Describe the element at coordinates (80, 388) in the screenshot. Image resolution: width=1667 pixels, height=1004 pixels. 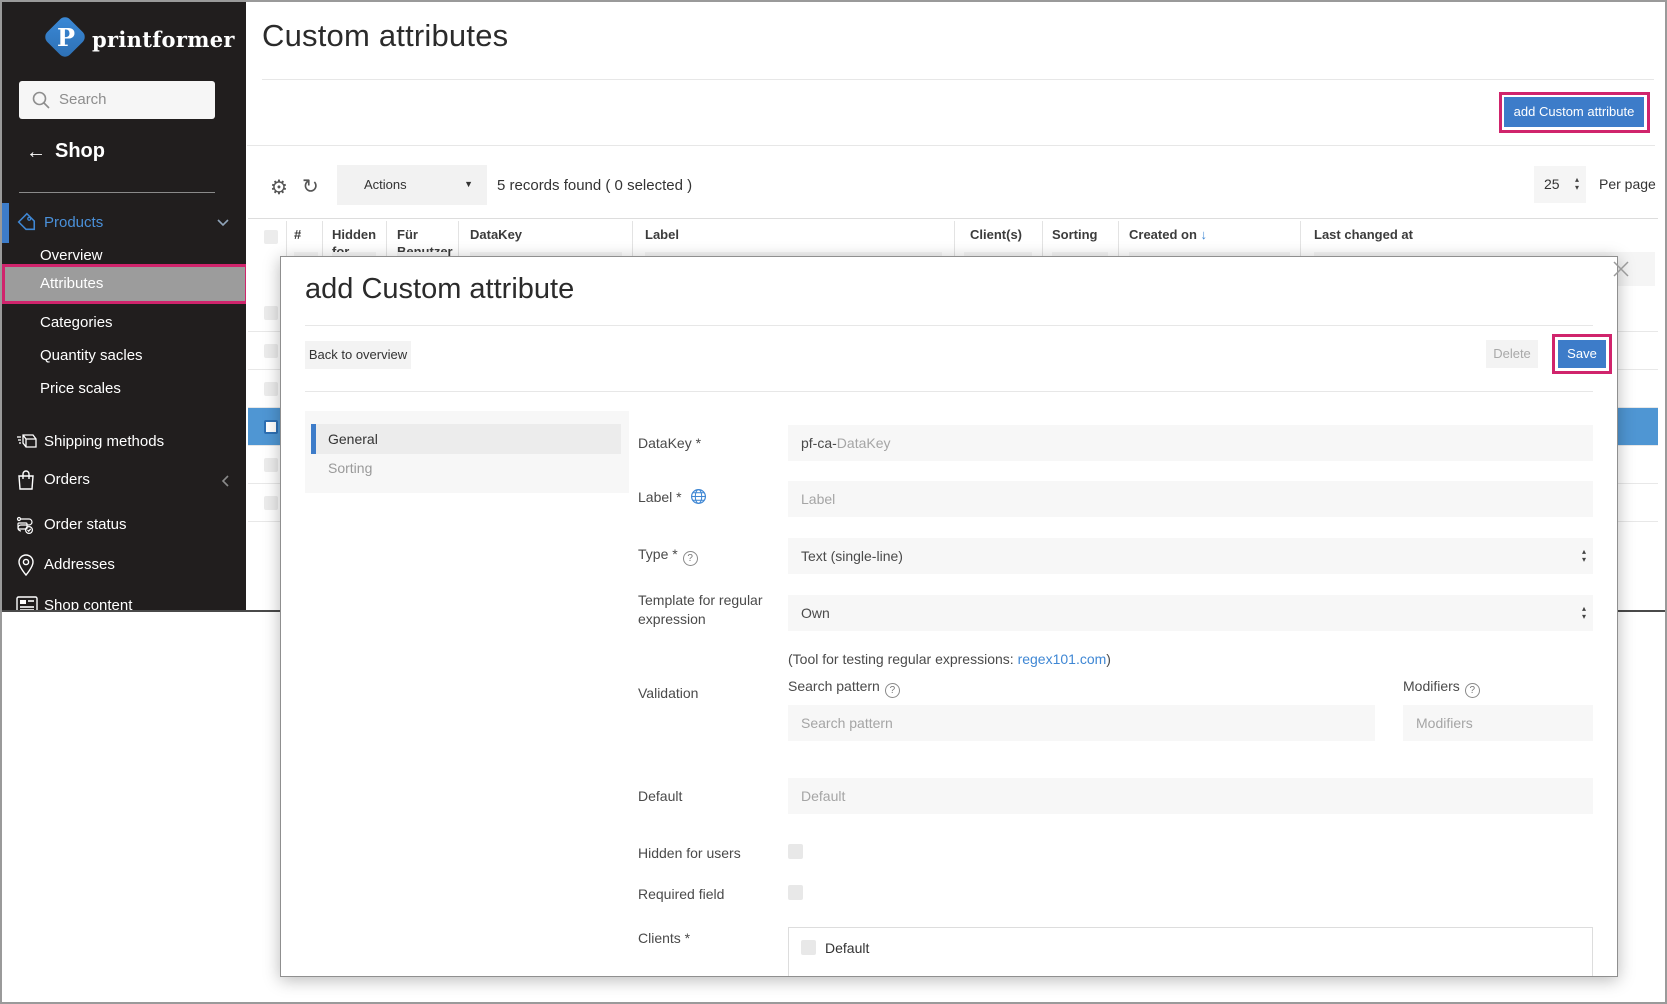
I see `sidebar-item-price-scales: Price scales` at that location.